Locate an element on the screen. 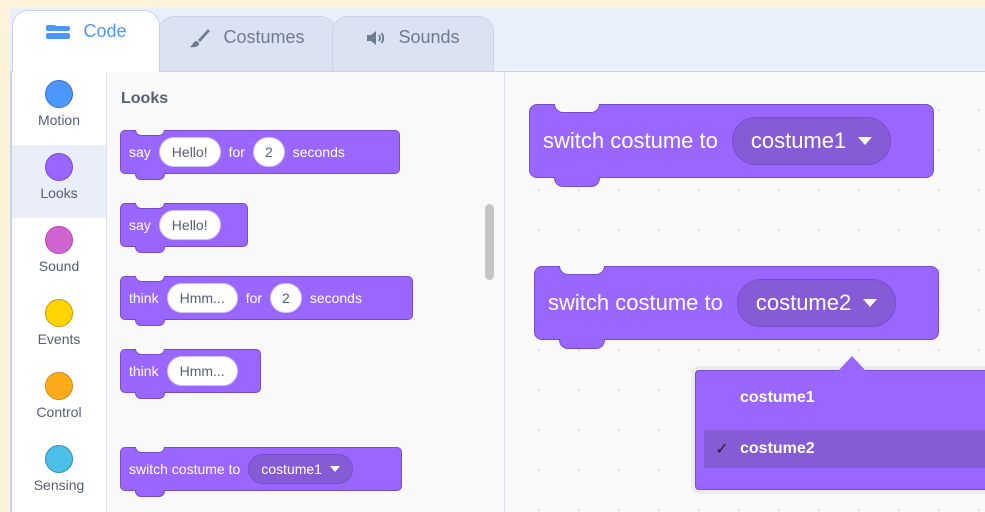 This screenshot has height=512, width=985. block-switch-costume: switch costume to costume1 is located at coordinates (261, 472).